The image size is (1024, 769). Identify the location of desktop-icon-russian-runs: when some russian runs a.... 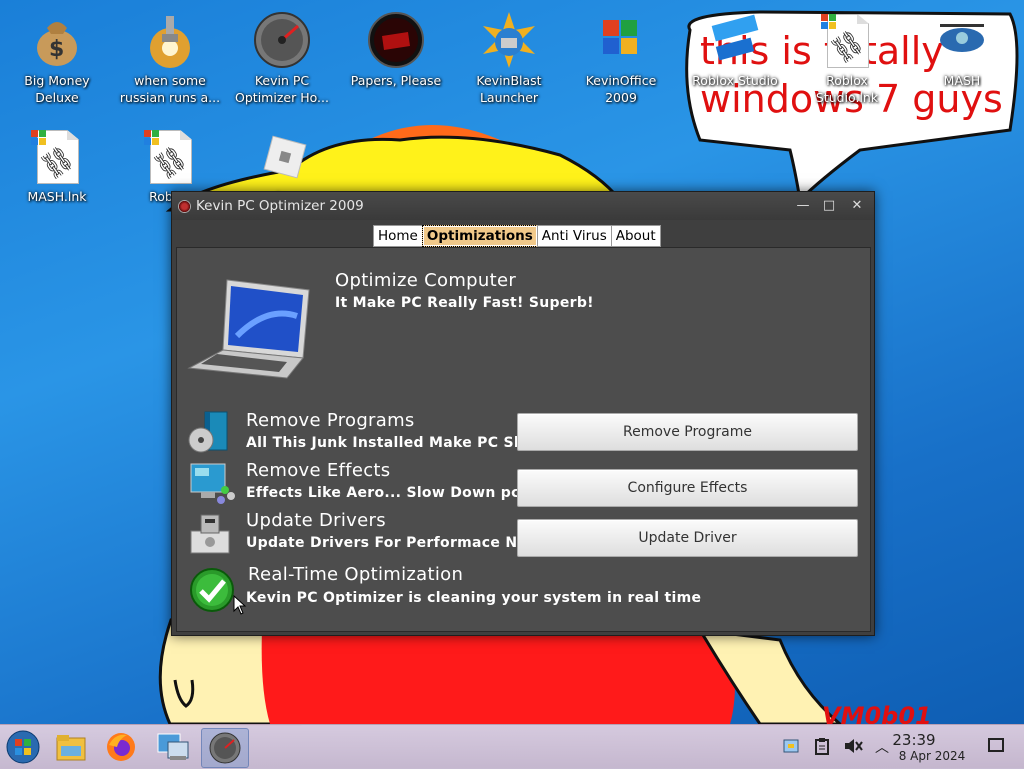
(170, 55).